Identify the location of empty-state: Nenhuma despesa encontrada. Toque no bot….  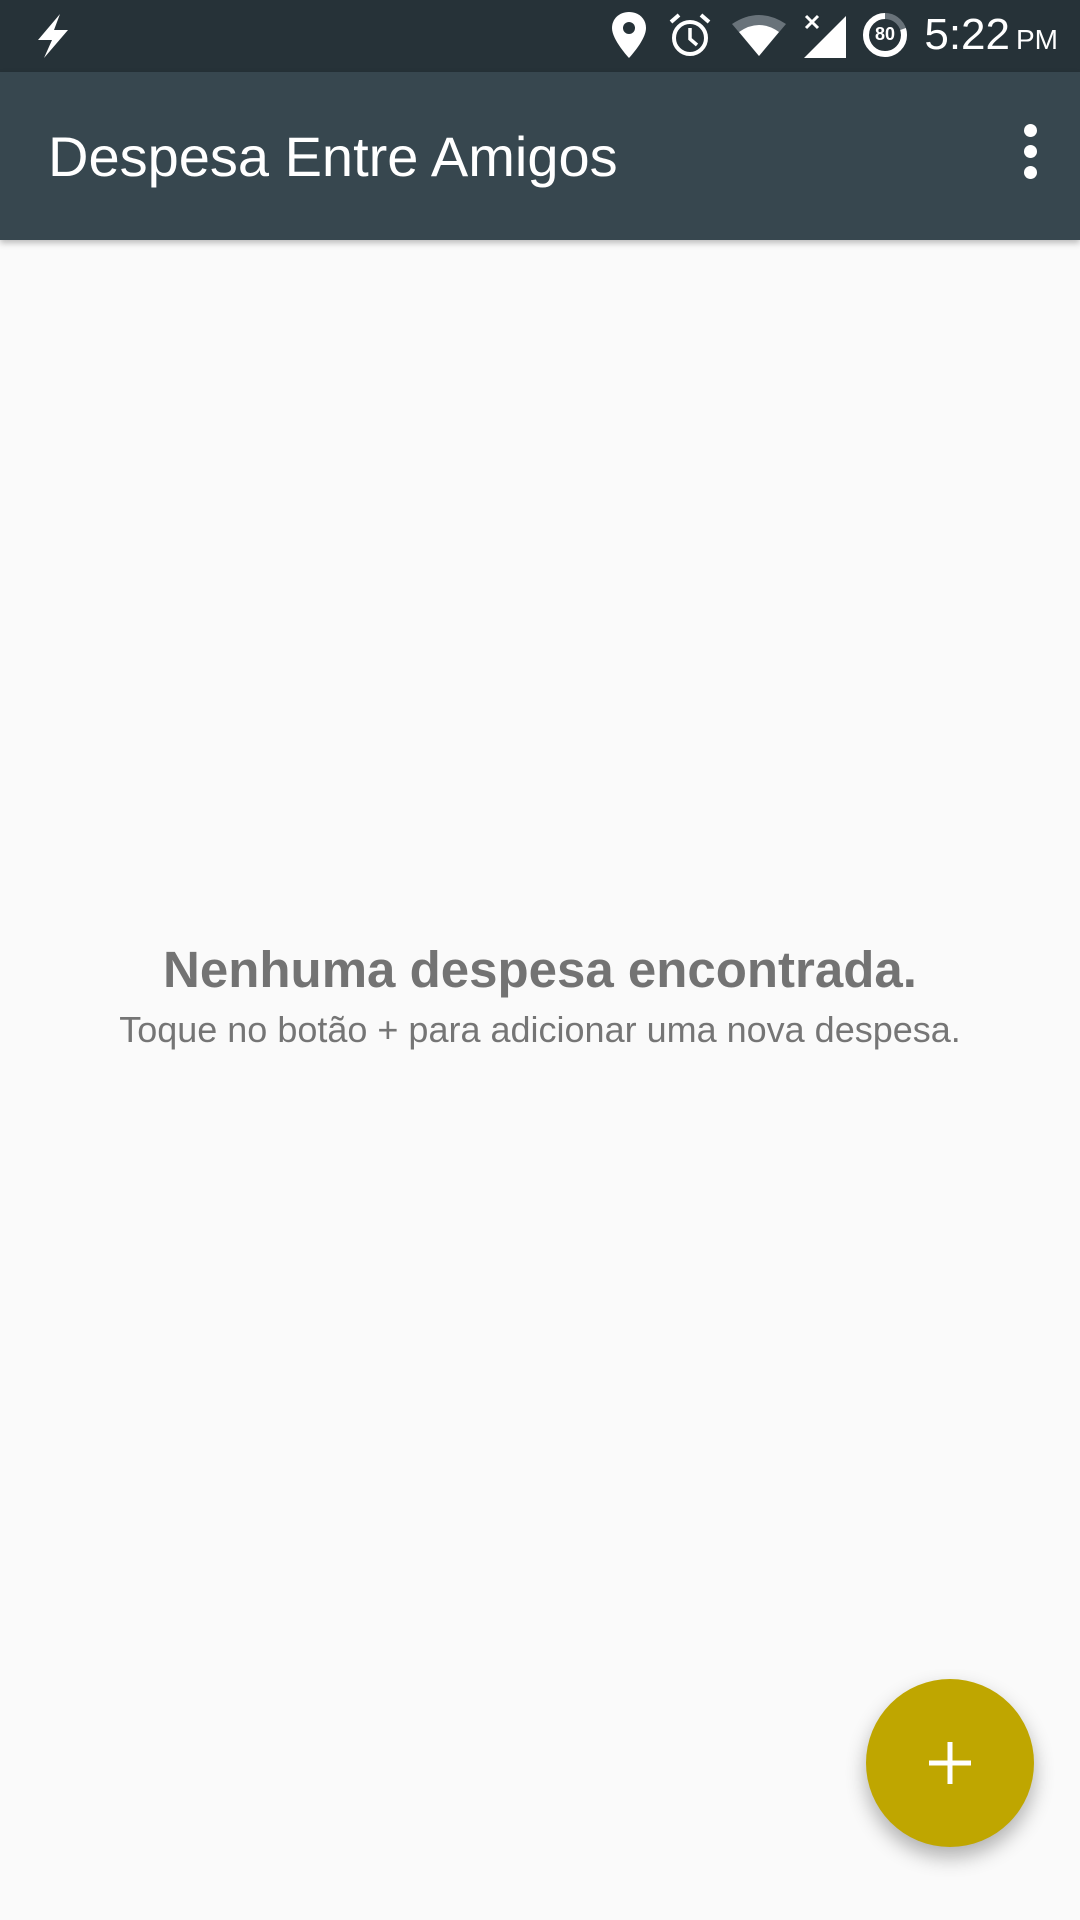
(540, 995).